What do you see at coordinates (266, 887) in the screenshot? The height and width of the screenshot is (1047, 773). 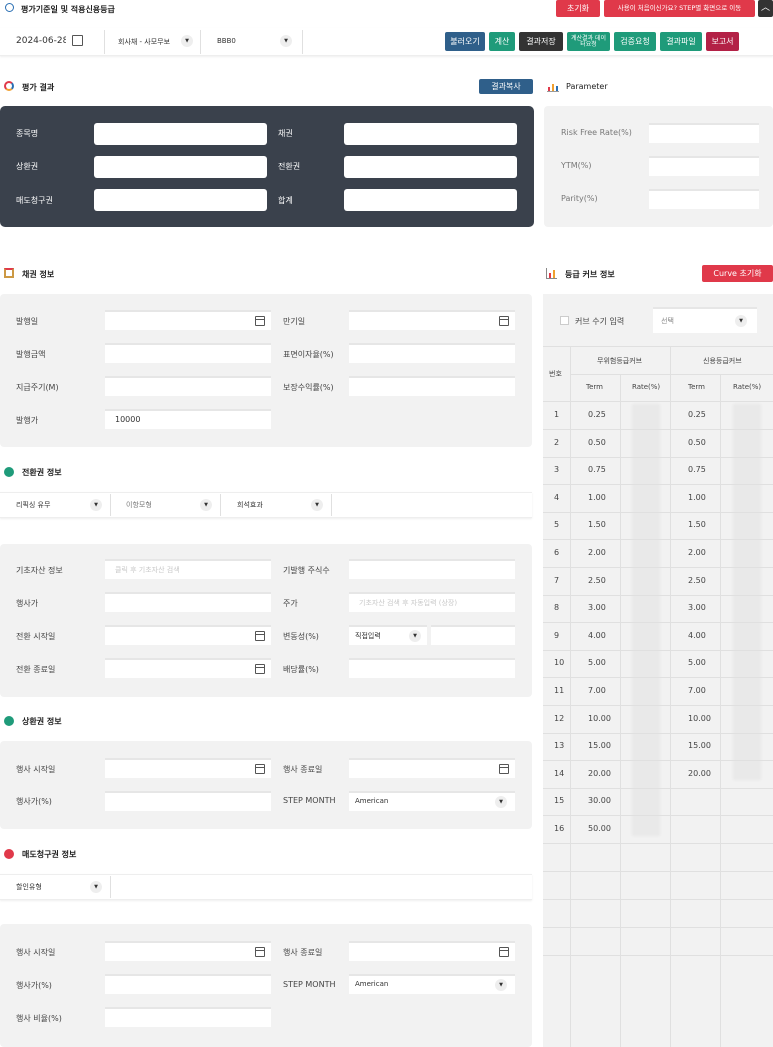 I see `call-options-bar` at bounding box center [266, 887].